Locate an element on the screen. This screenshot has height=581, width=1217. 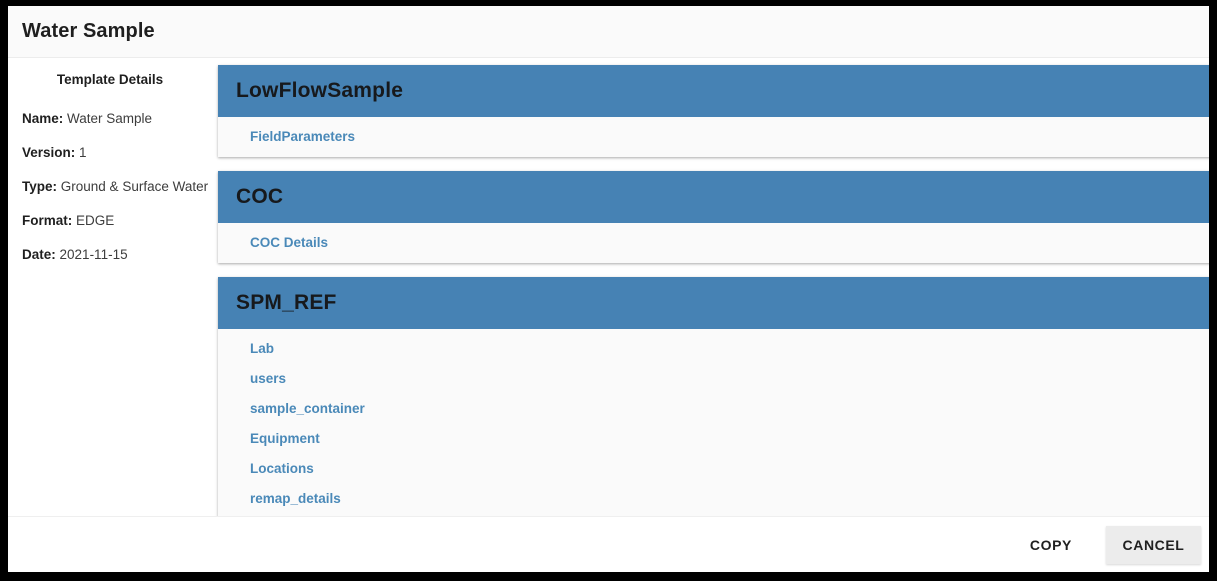
section-card-body: FieldParameters is located at coordinates (713, 137).